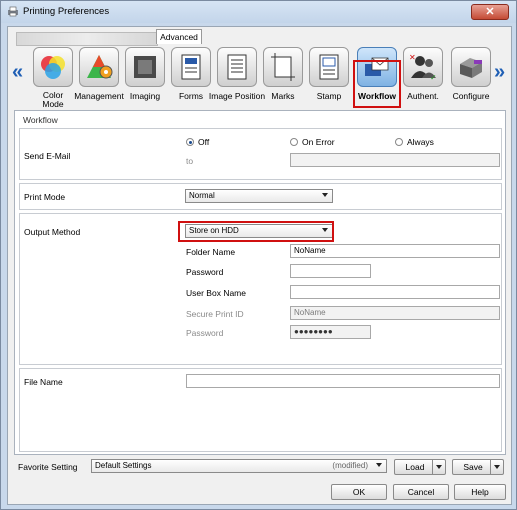 The image size is (517, 510). I want to click on category-image-position: Image Position, so click(237, 74).